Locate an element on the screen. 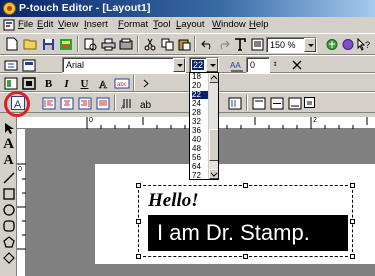 This screenshot has height=276, width=375. outline-button: A is located at coordinates (104, 83).